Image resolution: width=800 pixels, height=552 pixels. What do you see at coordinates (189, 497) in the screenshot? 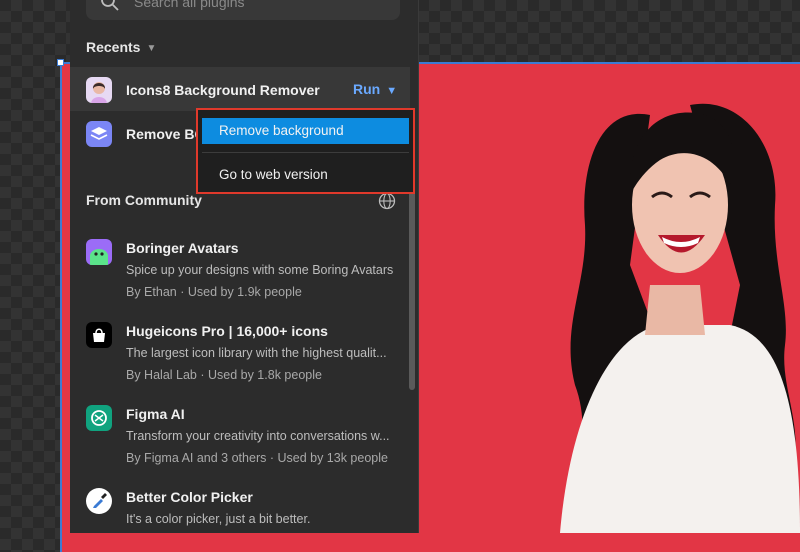
I see `plugin-name: Better Color Picker` at bounding box center [189, 497].